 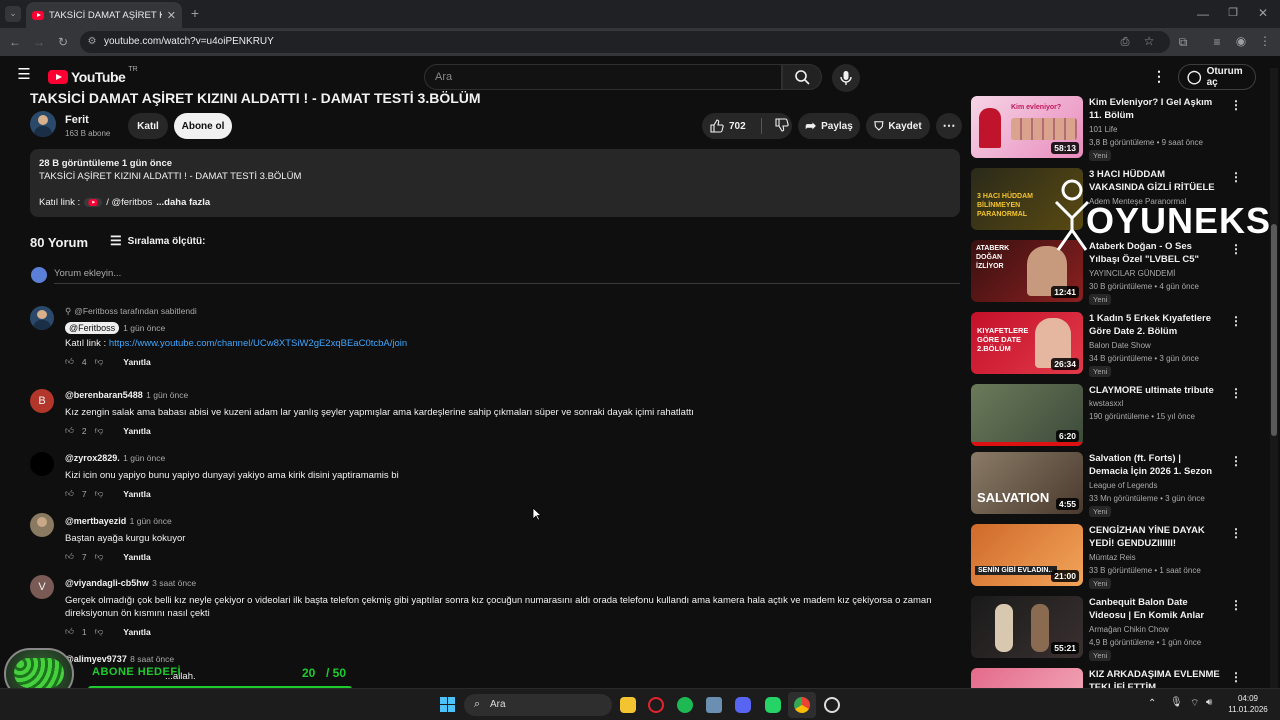 I want to click on file-explorer-icon, so click(x=628, y=705).